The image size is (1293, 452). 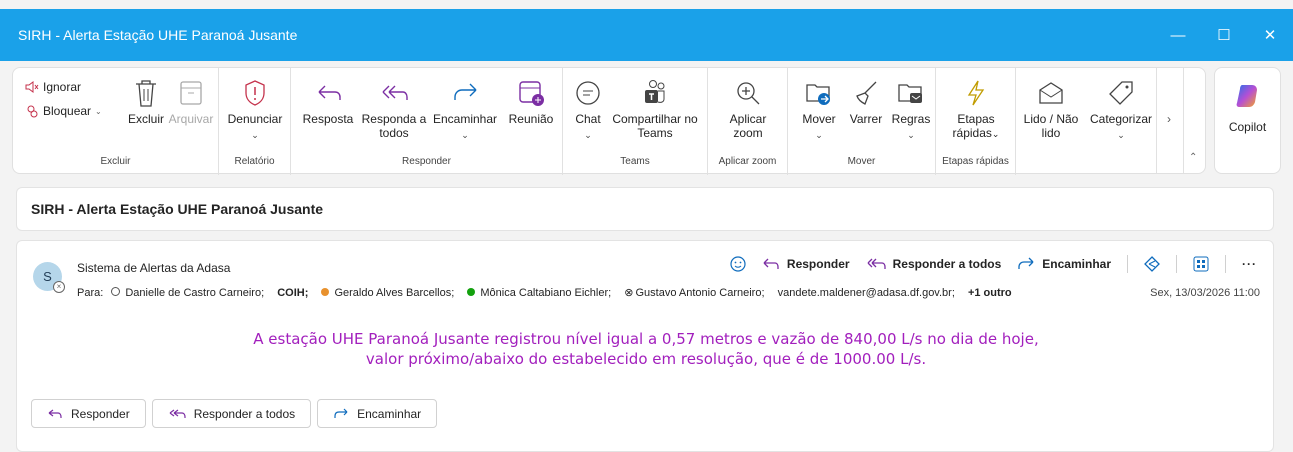 I want to click on arquivar-button: Arquivar, so click(x=191, y=102).